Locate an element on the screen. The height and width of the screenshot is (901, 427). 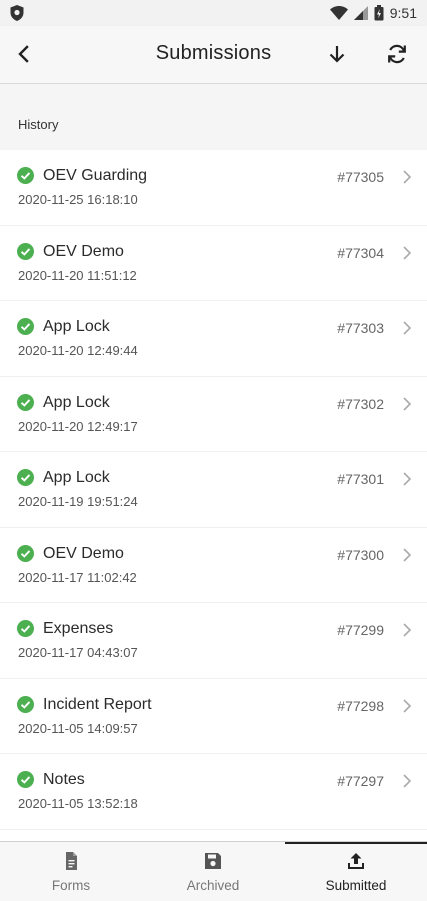
submission-date: 2020-11-20 12:49:17 is located at coordinates (78, 426).